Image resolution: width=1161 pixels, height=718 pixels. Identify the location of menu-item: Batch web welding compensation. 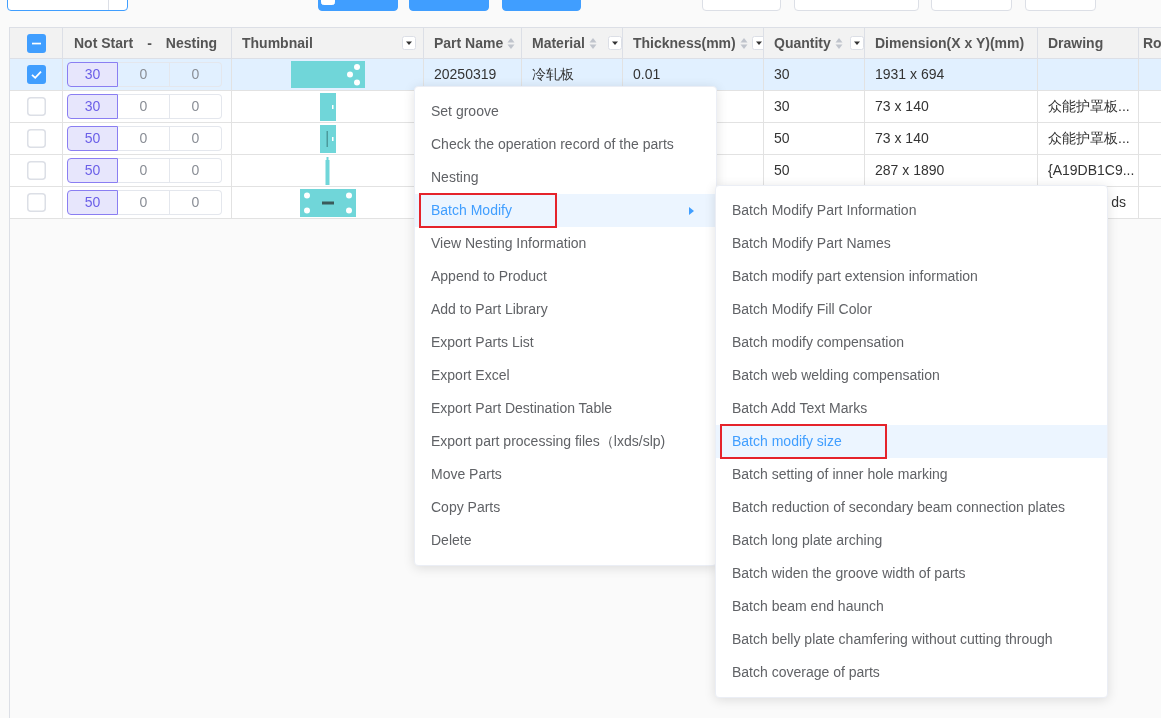
(911, 375).